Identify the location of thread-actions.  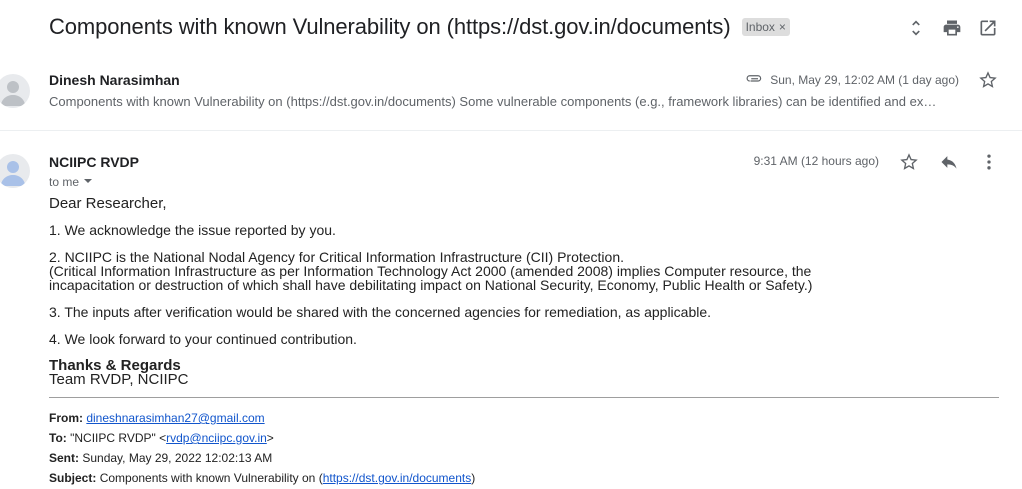
(952, 28).